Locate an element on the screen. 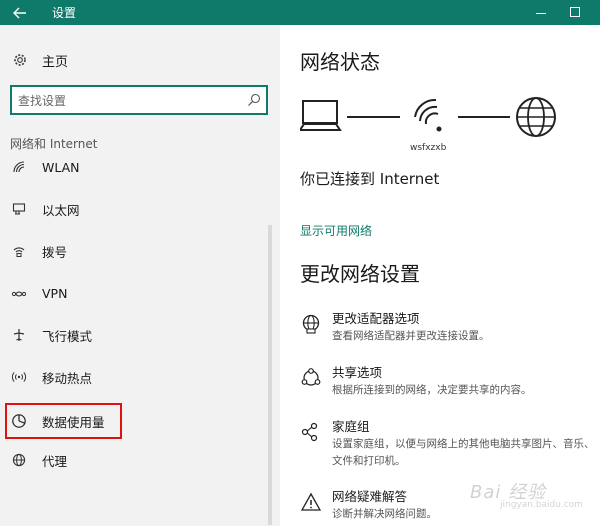  laptop-icon is located at coordinates (321, 115).